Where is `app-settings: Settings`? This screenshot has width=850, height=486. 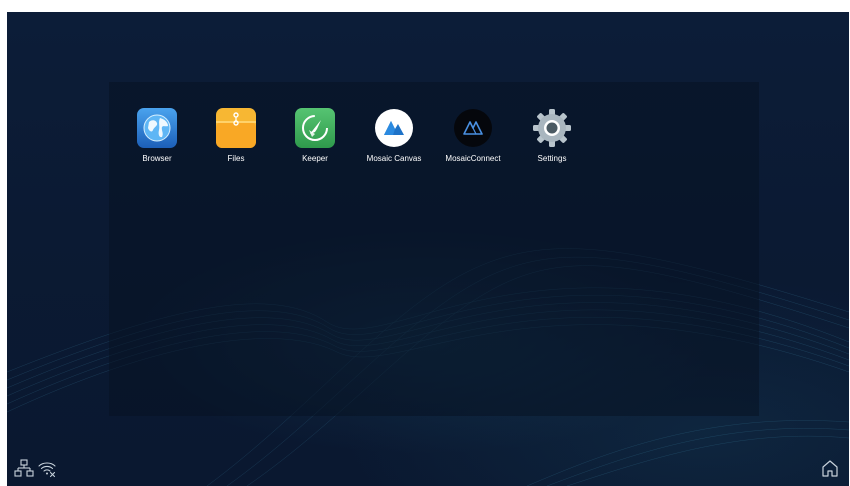
app-settings: Settings is located at coordinates (552, 139).